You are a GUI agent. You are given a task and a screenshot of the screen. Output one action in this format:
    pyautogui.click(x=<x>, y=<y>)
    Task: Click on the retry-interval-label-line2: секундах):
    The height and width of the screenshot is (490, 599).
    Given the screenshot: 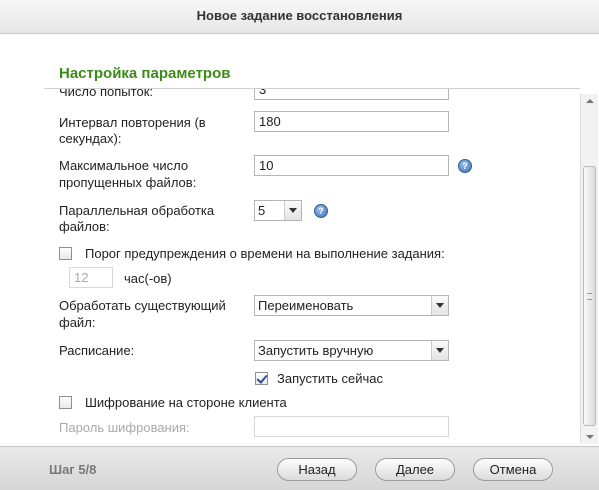 What is the action you would take?
    pyautogui.click(x=90, y=138)
    